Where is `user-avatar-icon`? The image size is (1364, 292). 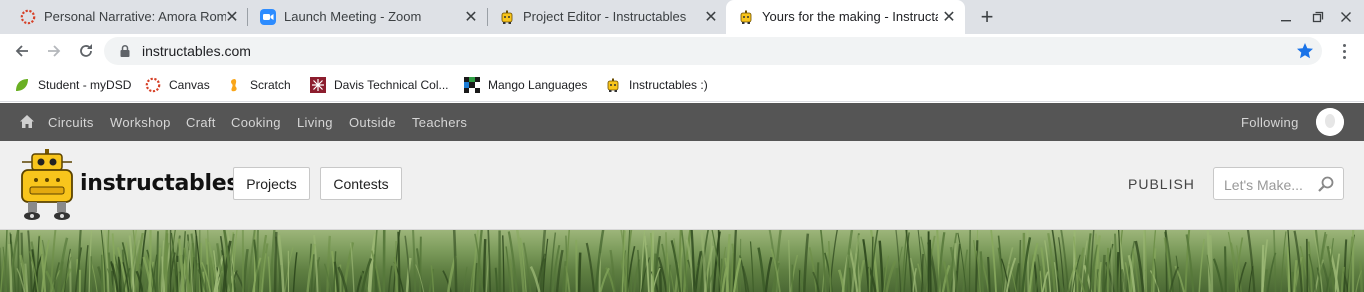 user-avatar-icon is located at coordinates (1330, 122).